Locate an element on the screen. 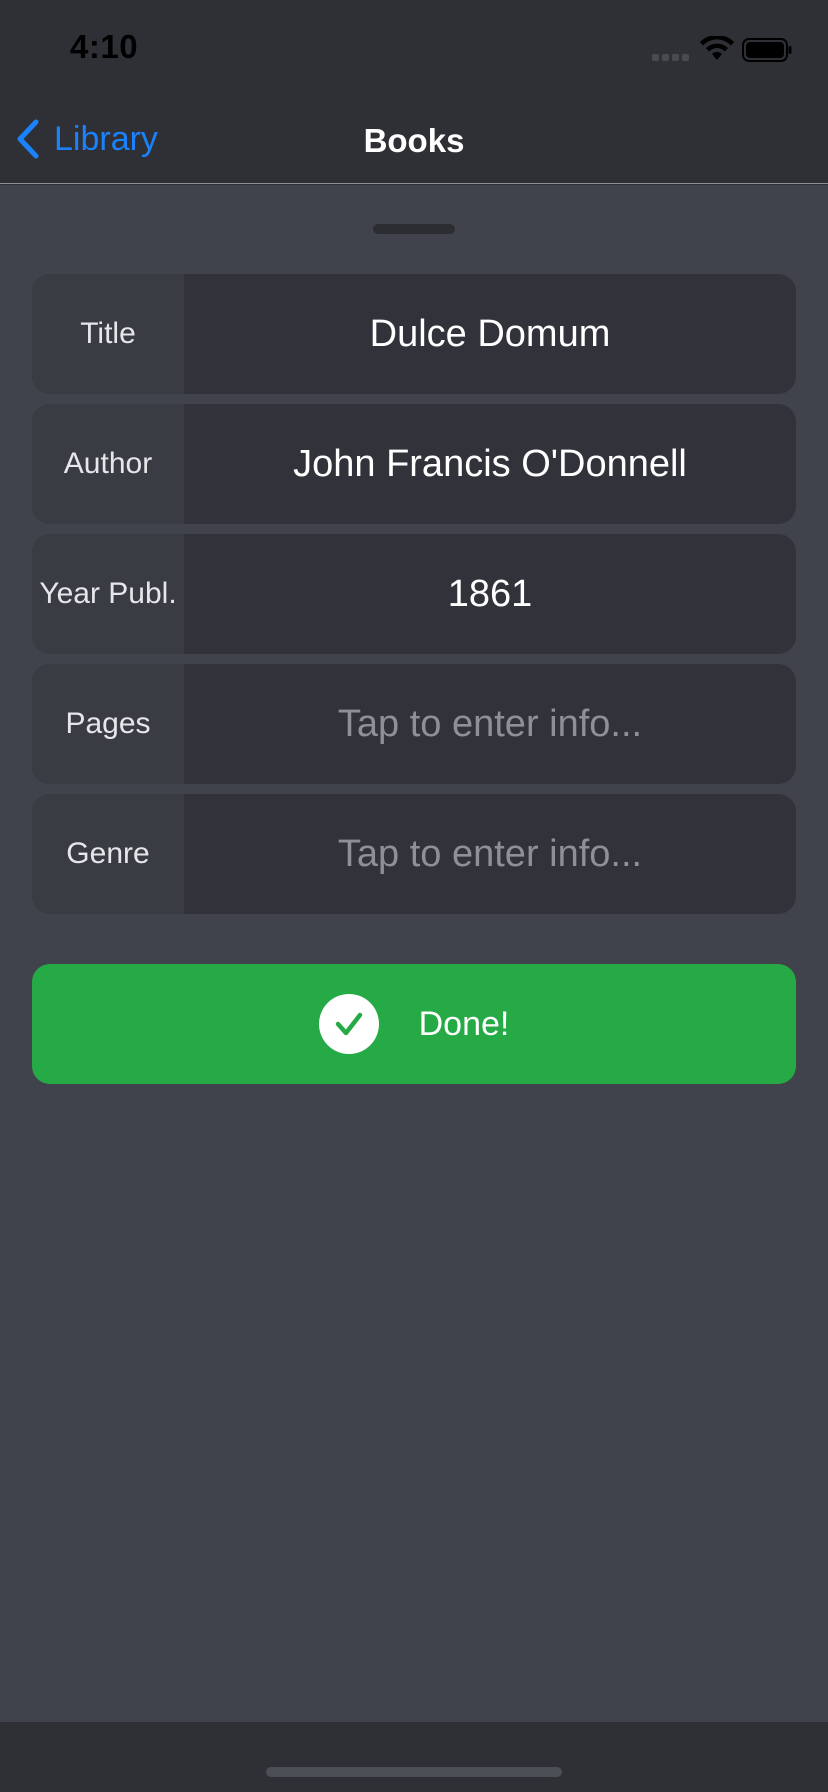 The image size is (828, 1792). checkmark-circle-icon is located at coordinates (348, 1024).